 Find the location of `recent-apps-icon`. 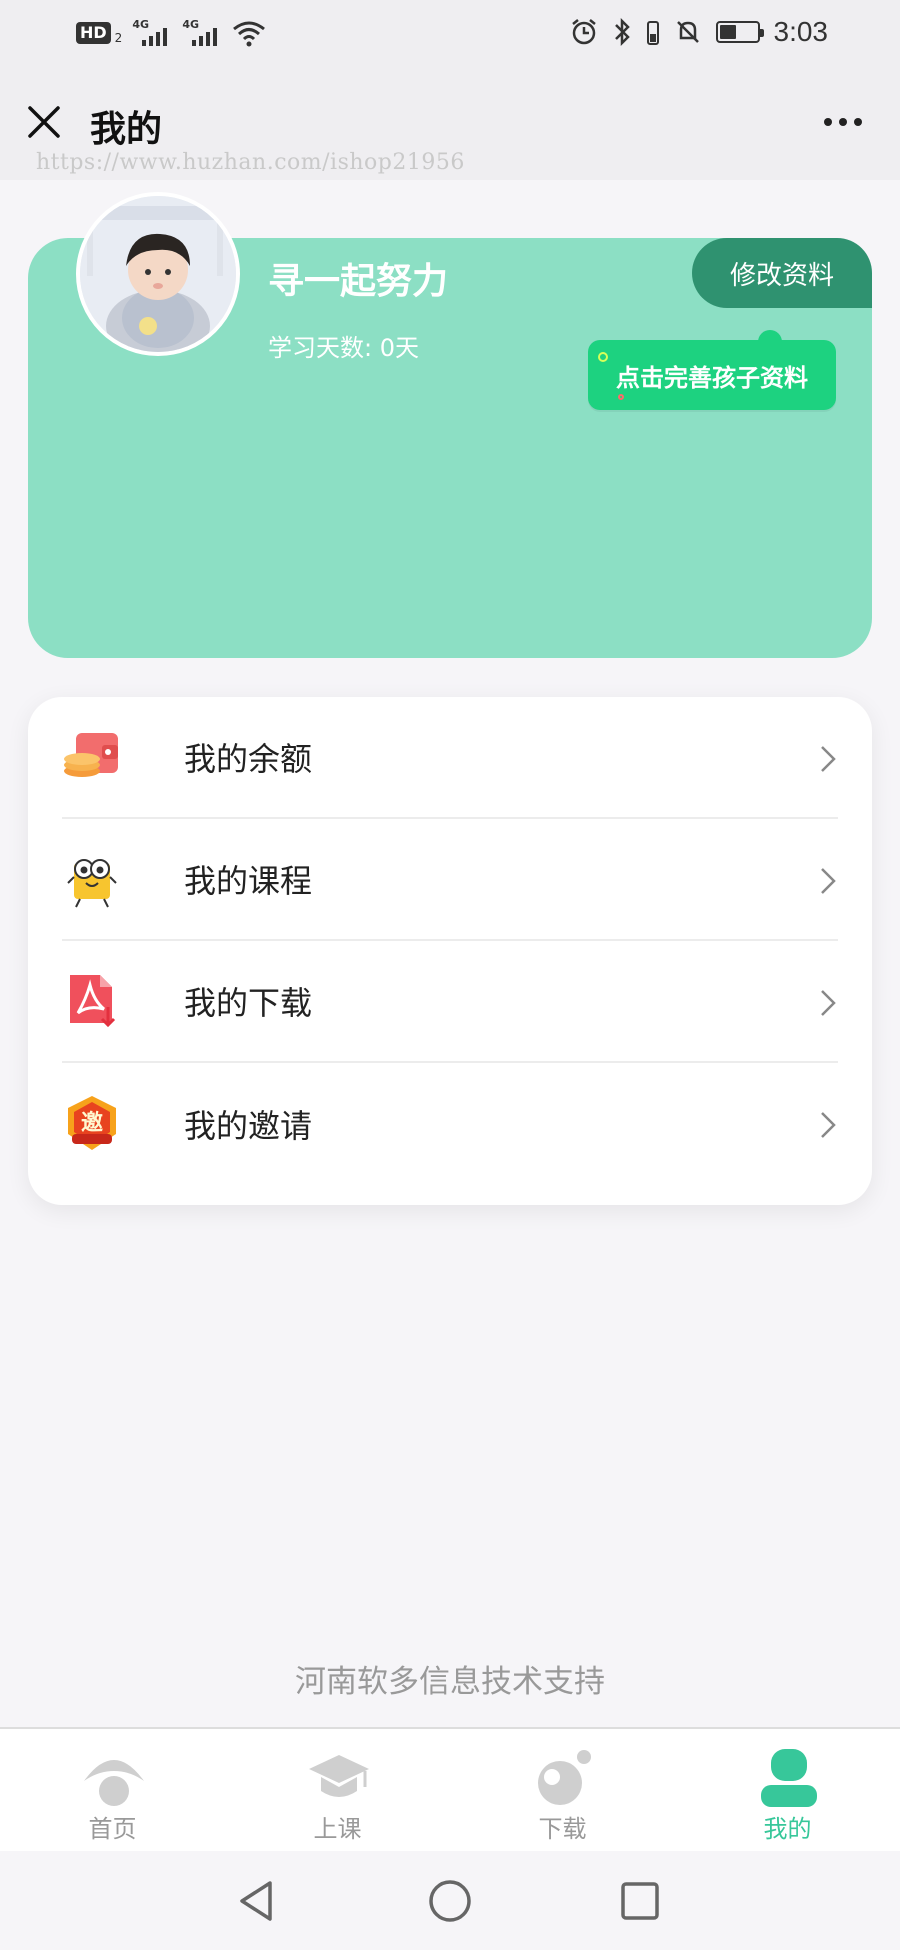

recent-apps-icon is located at coordinates (640, 1901).